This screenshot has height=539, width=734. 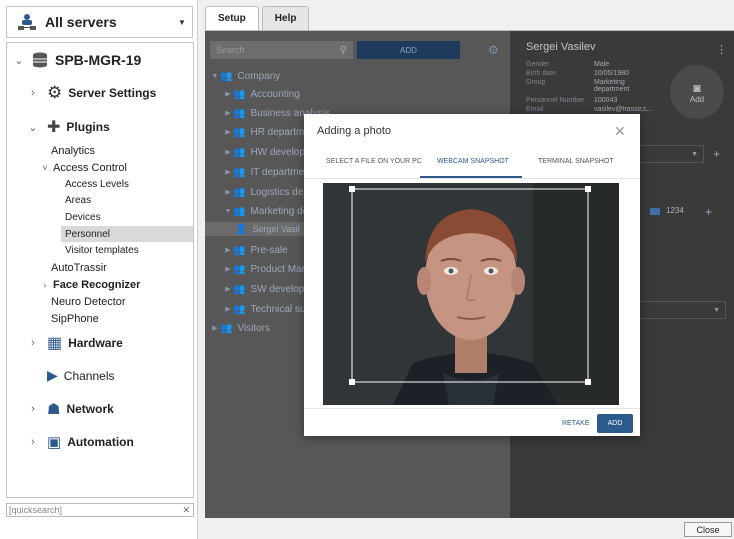 I want to click on tree-item-automation: › ▣ Automation, so click(x=120, y=442).